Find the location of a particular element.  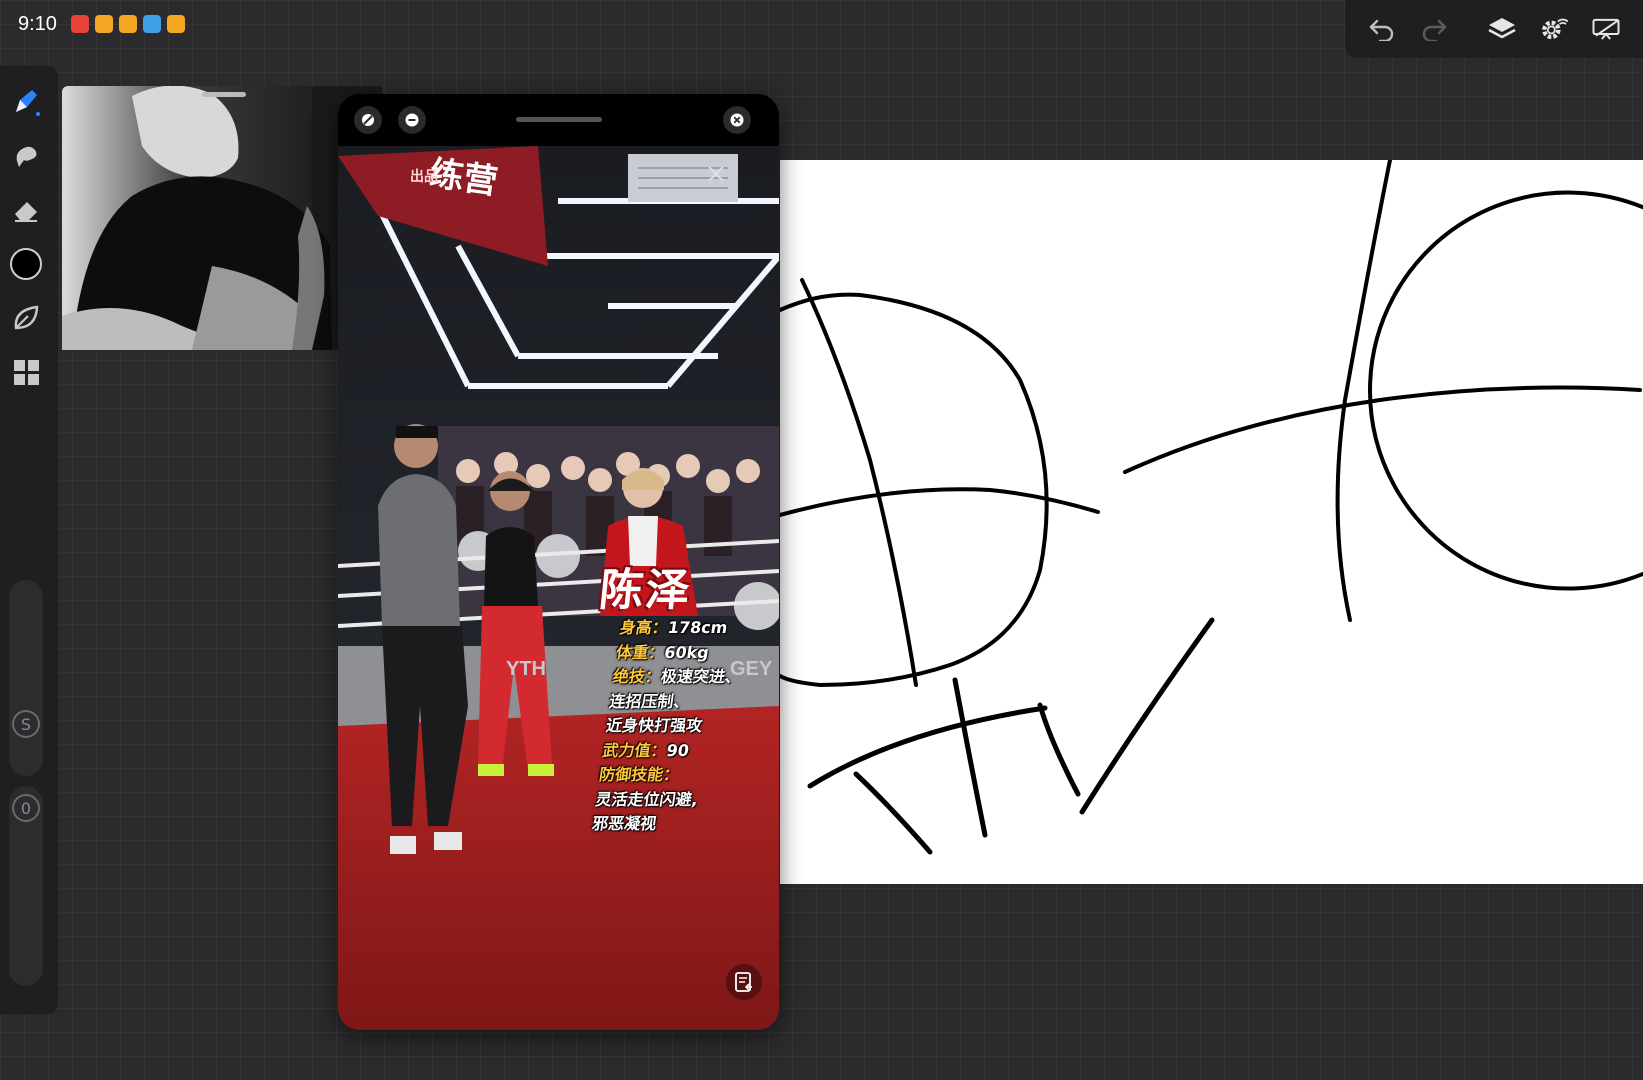

leaf-icon is located at coordinates (26, 318).